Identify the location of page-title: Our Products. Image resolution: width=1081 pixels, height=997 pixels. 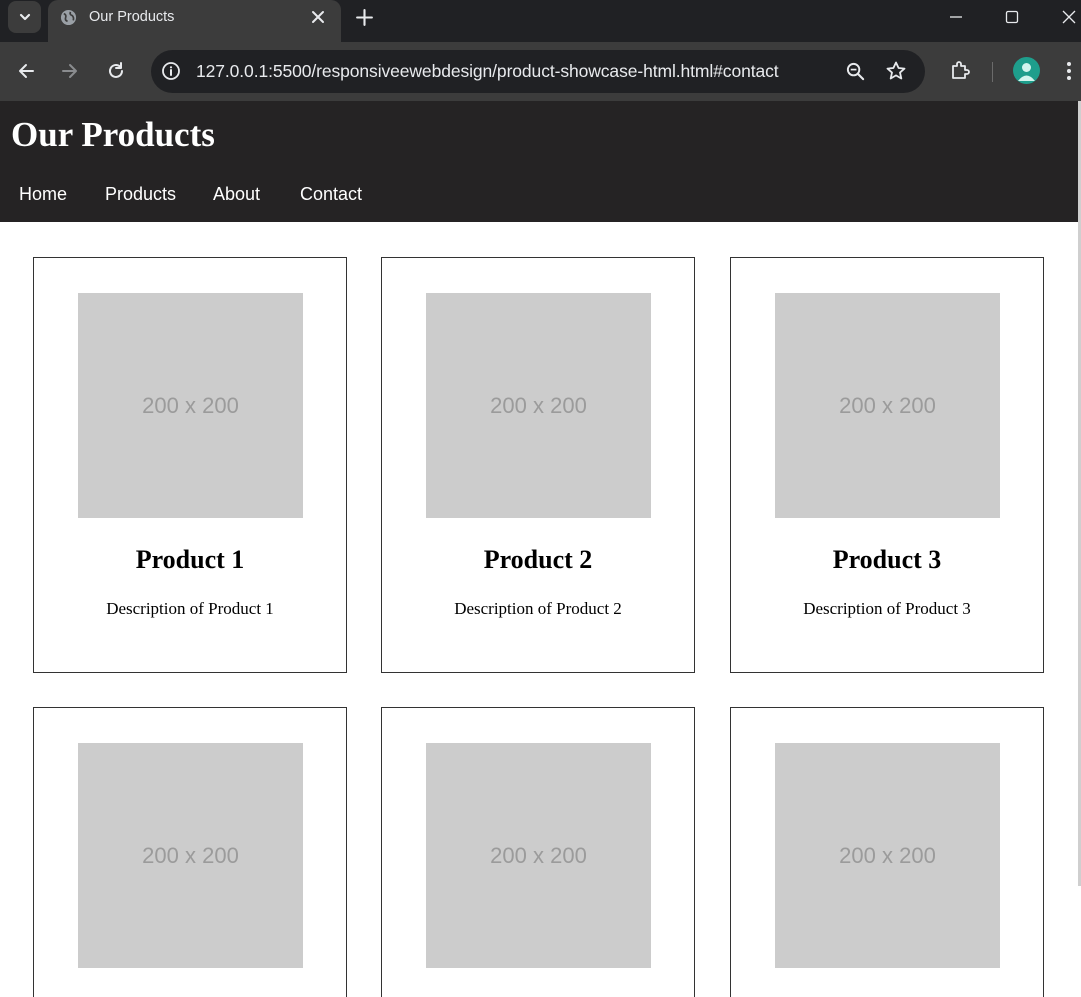
(113, 134).